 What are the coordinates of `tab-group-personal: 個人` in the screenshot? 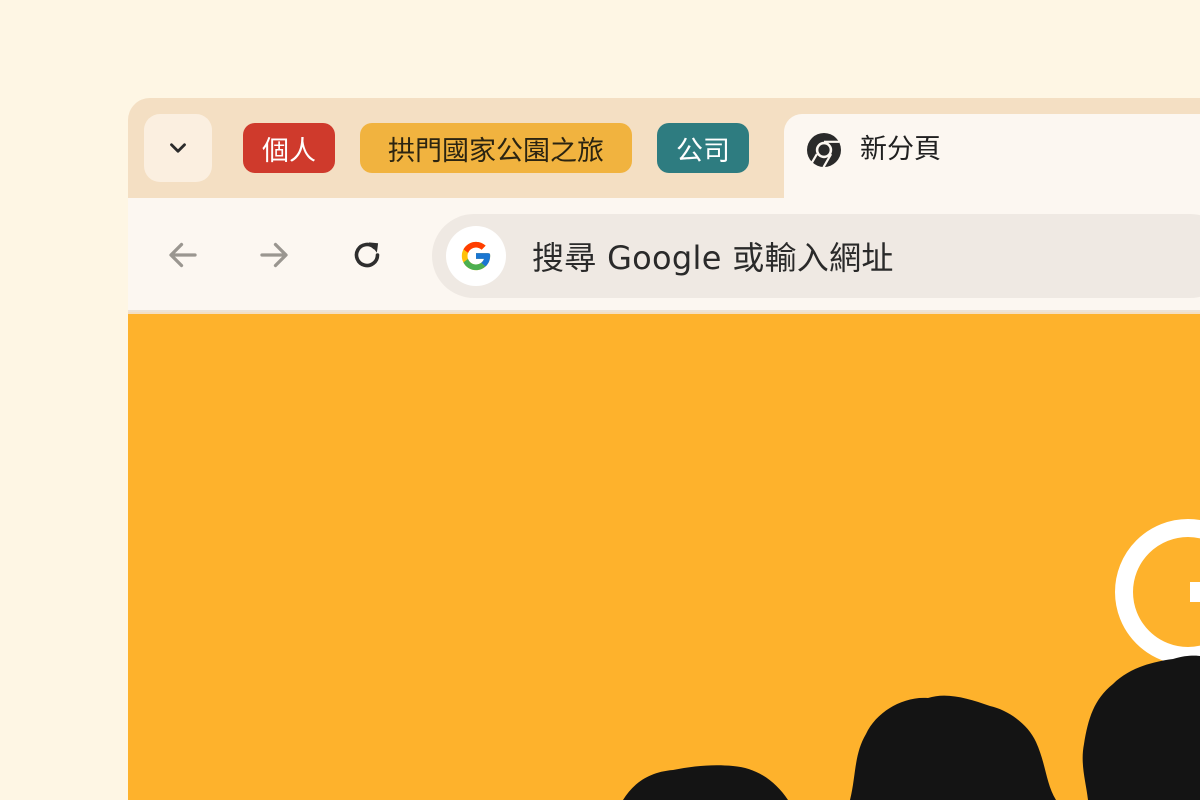 It's located at (289, 148).